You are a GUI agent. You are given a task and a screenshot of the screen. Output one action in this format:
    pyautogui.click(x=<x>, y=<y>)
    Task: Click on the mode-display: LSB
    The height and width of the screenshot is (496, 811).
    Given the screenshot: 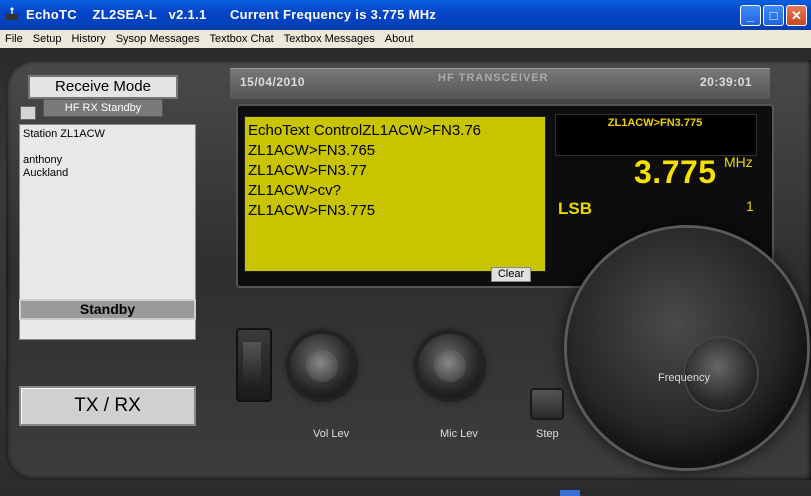 What is the action you would take?
    pyautogui.click(x=575, y=208)
    